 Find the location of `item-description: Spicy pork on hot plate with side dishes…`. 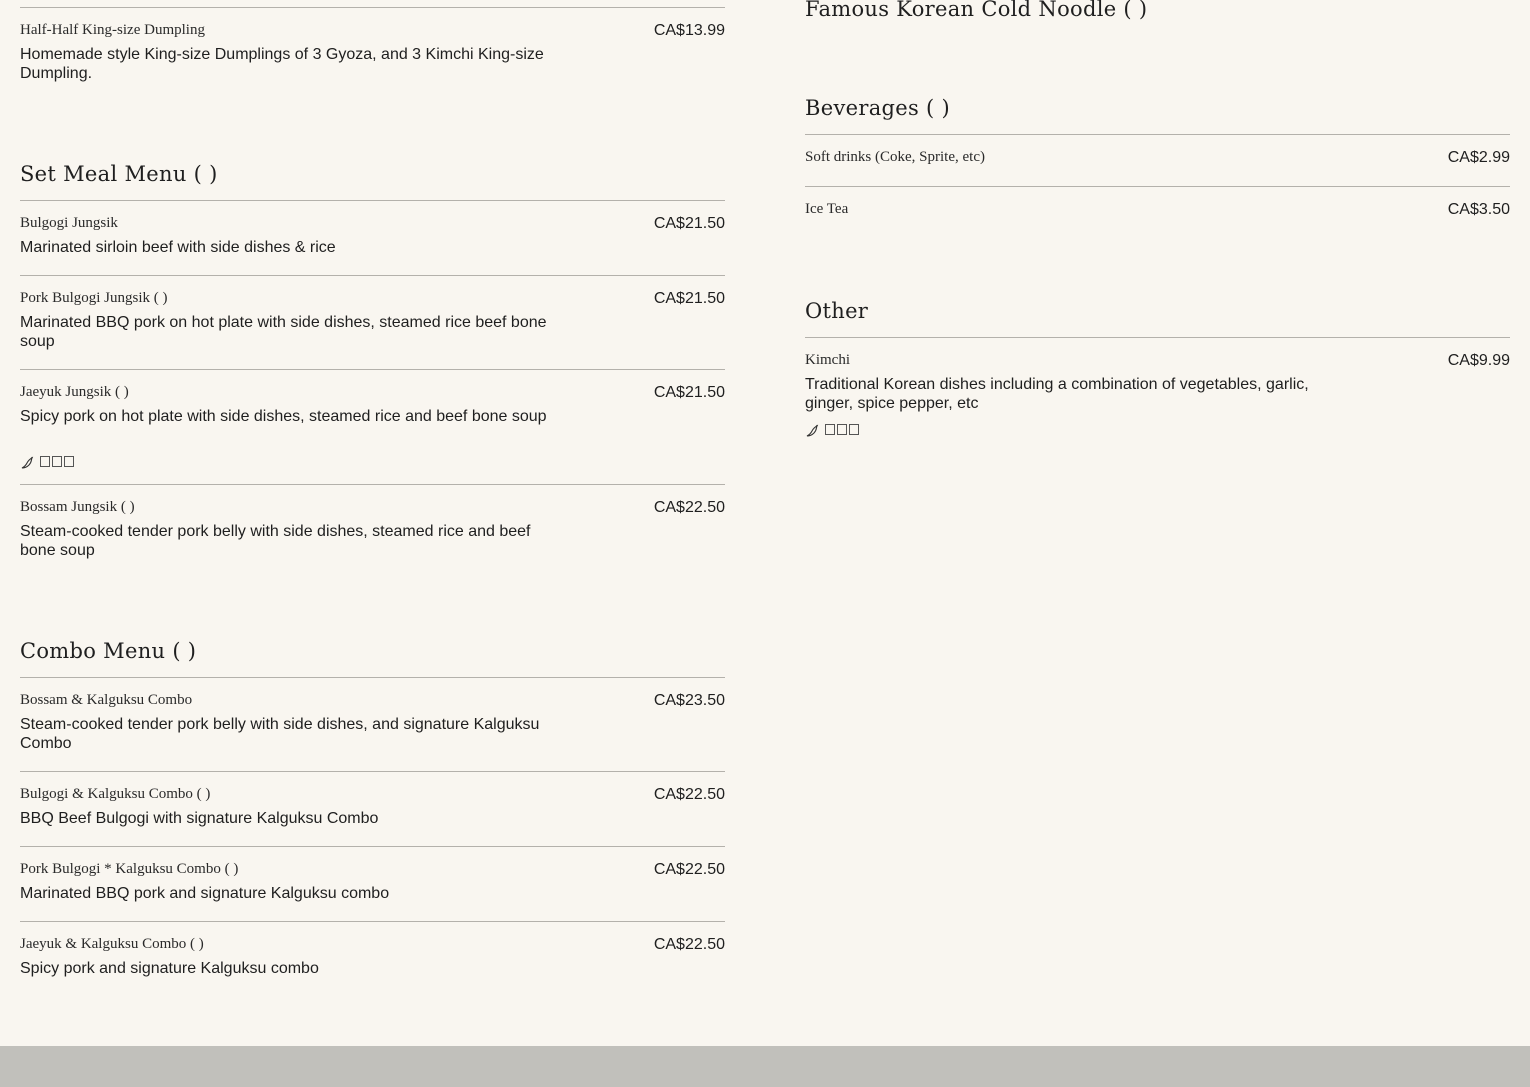

item-description: Spicy pork on hot plate with side dishes… is located at coordinates (283, 416).